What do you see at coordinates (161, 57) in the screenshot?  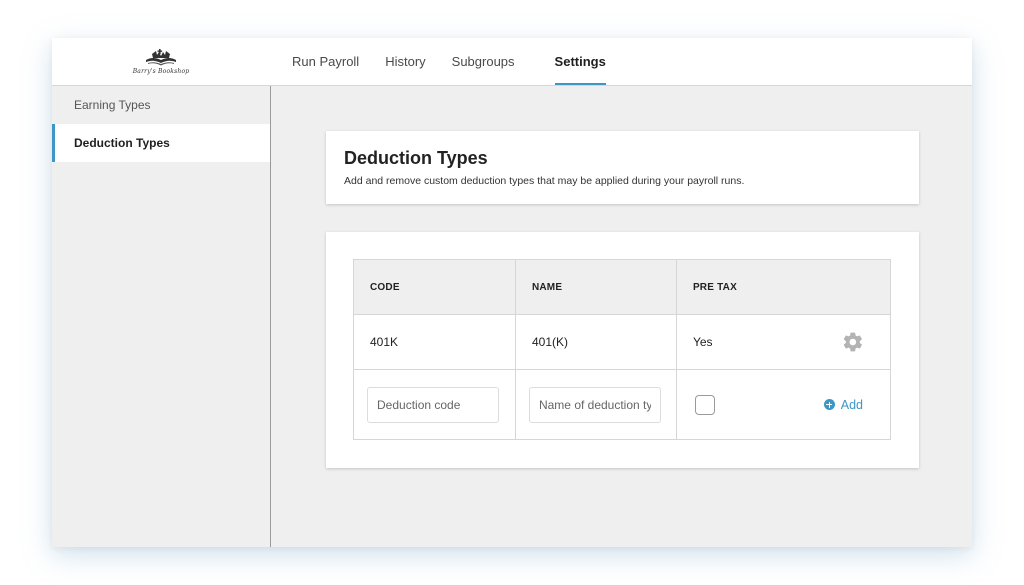 I see `bookshop-logo-icon` at bounding box center [161, 57].